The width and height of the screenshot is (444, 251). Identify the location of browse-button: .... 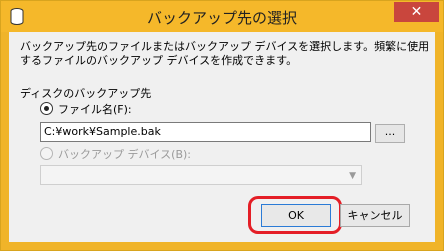
(390, 133).